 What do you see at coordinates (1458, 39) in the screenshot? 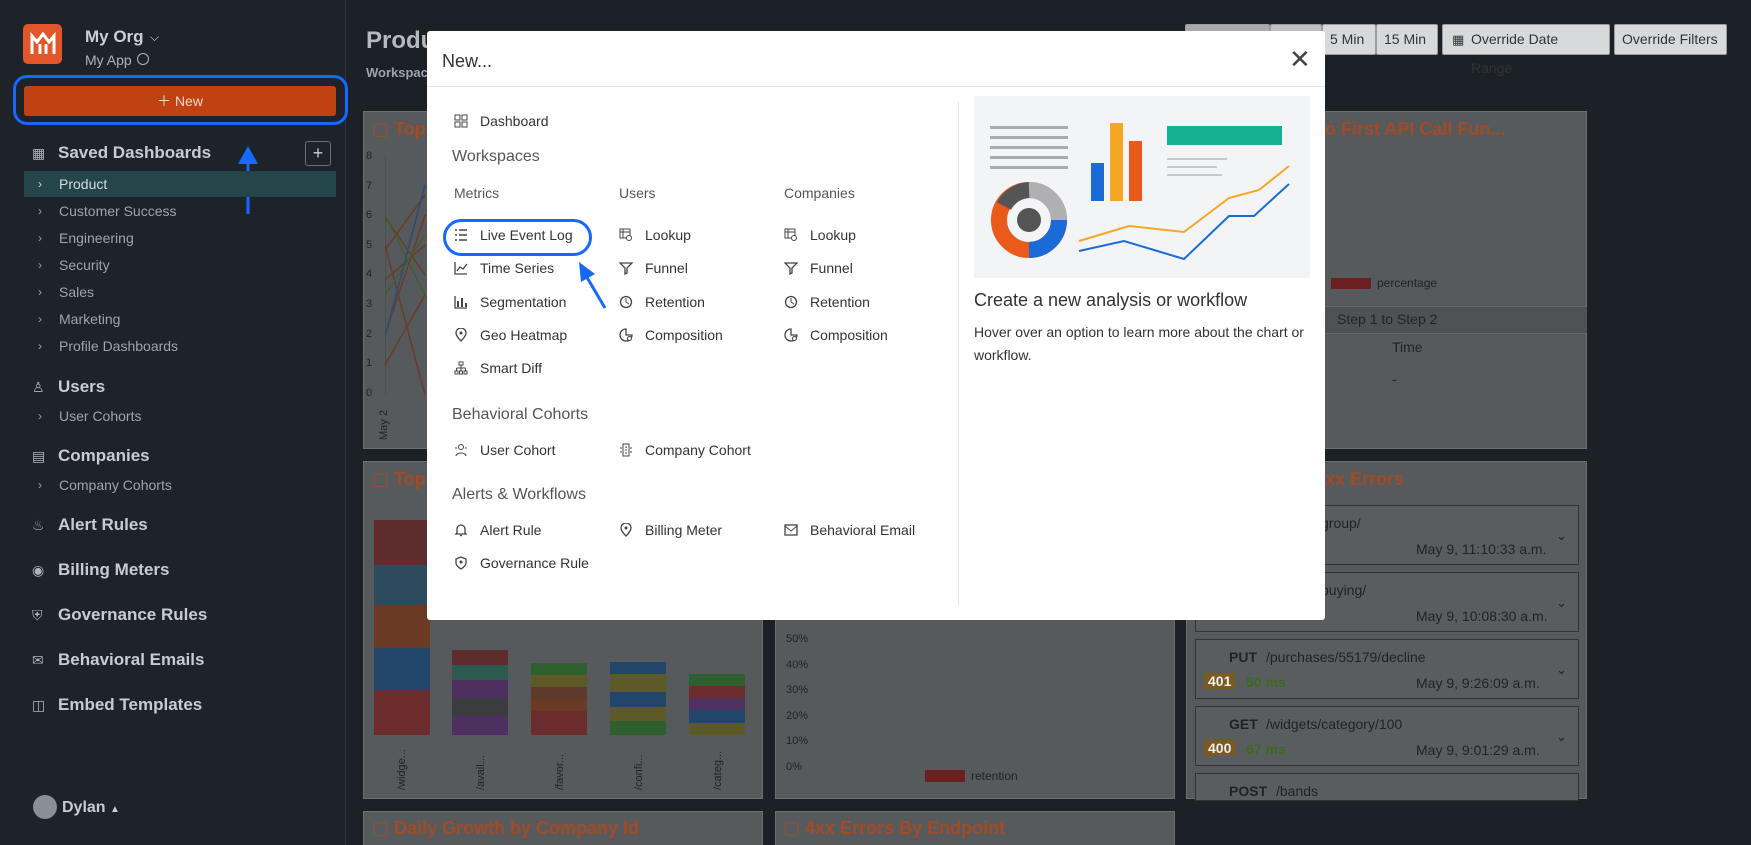
I see `calendar-icon: ▦` at bounding box center [1458, 39].